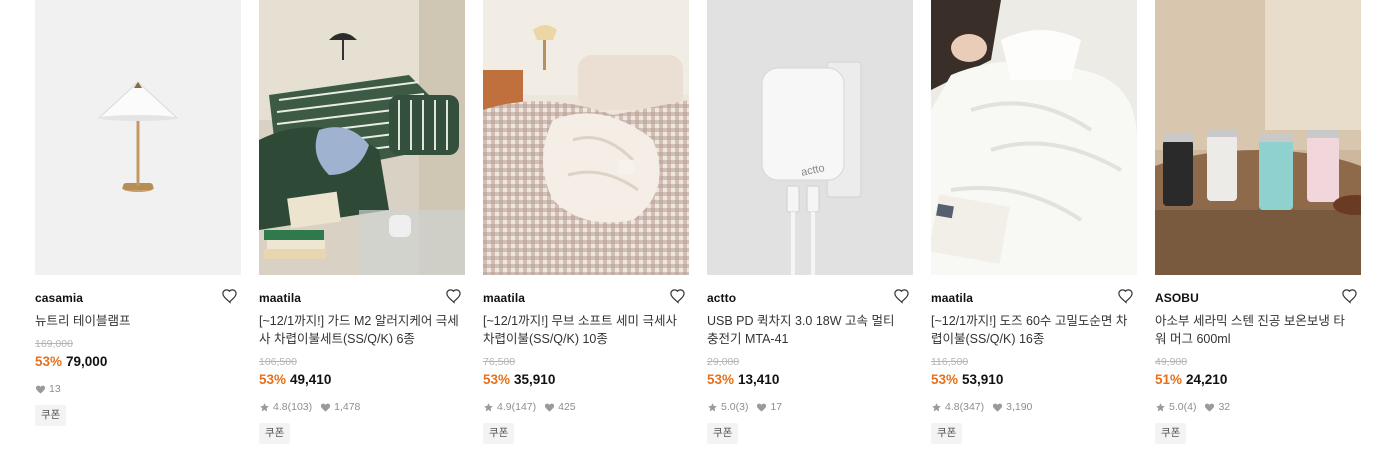 This screenshot has height=456, width=1378. I want to click on brand-name: actto, so click(721, 298).